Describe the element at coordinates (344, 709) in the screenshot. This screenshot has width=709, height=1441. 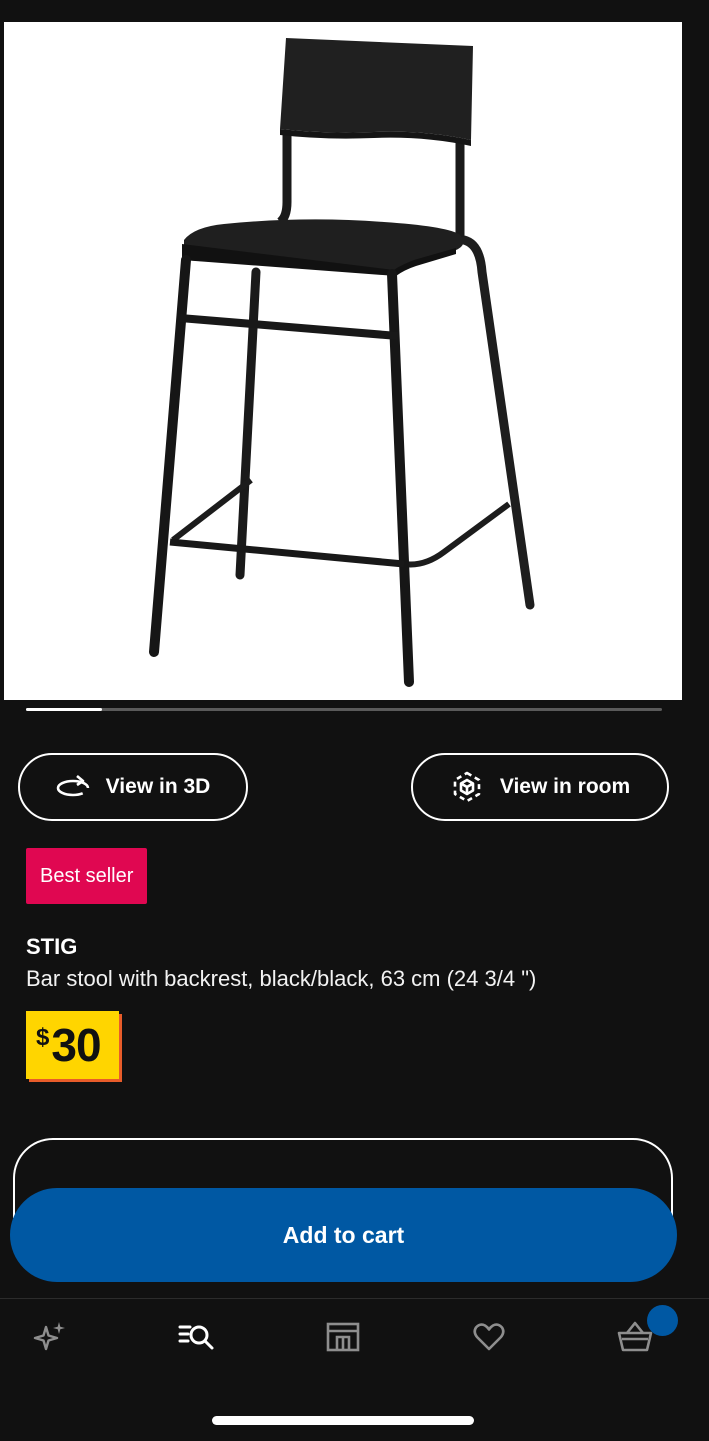
I see `image-carousel-progress` at that location.